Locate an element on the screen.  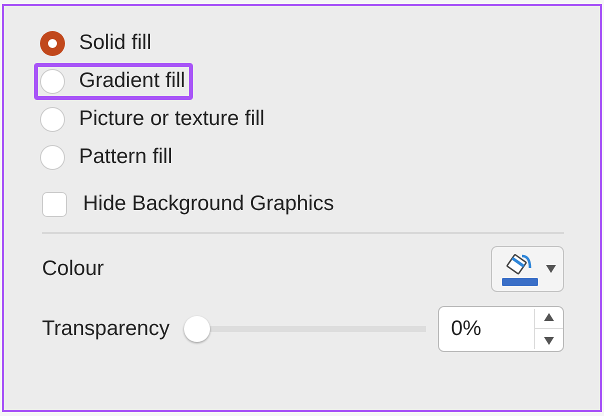
colour-label: Colour is located at coordinates (73, 269).